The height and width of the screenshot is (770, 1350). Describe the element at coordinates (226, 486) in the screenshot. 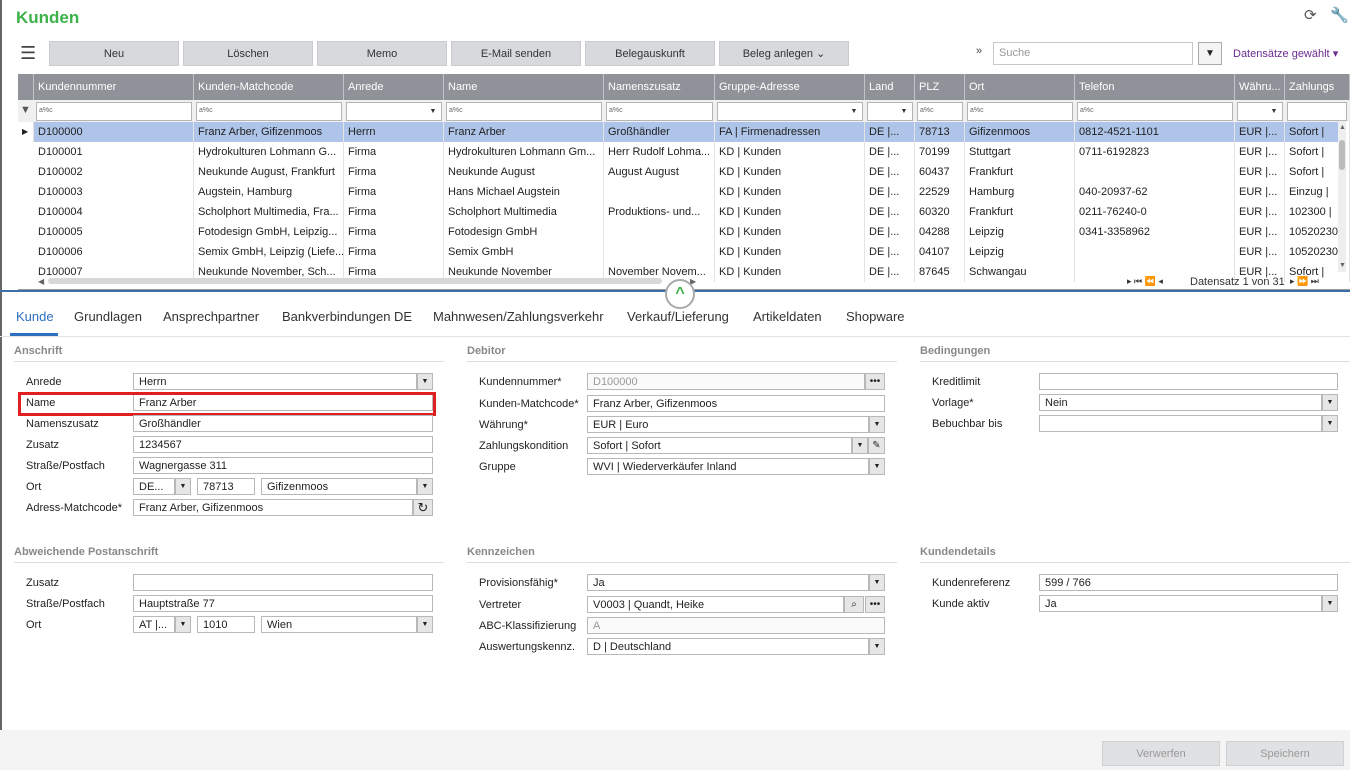

I see `plz-field: 78713` at that location.